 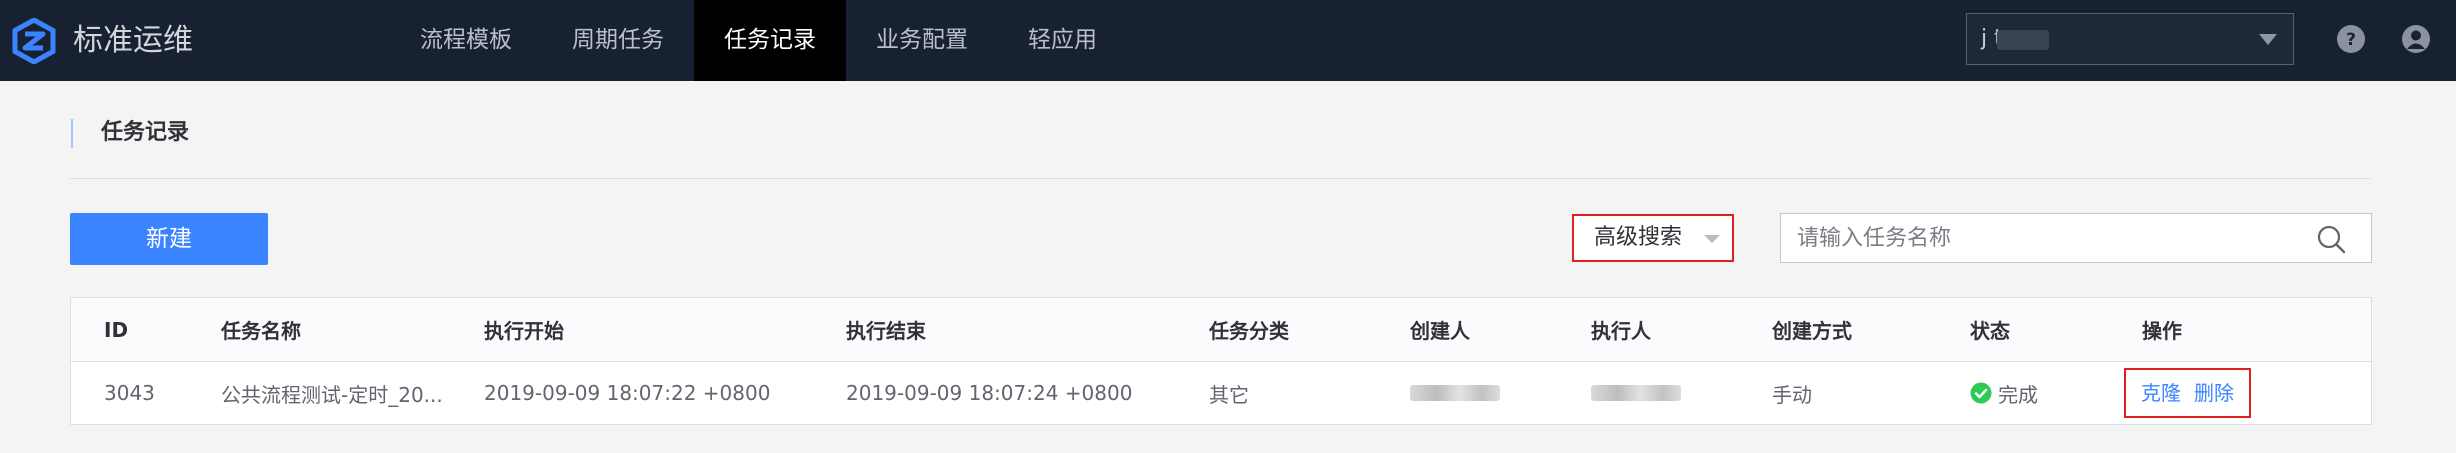 I want to click on nav-item-business-config: 业务配置, so click(x=922, y=40).